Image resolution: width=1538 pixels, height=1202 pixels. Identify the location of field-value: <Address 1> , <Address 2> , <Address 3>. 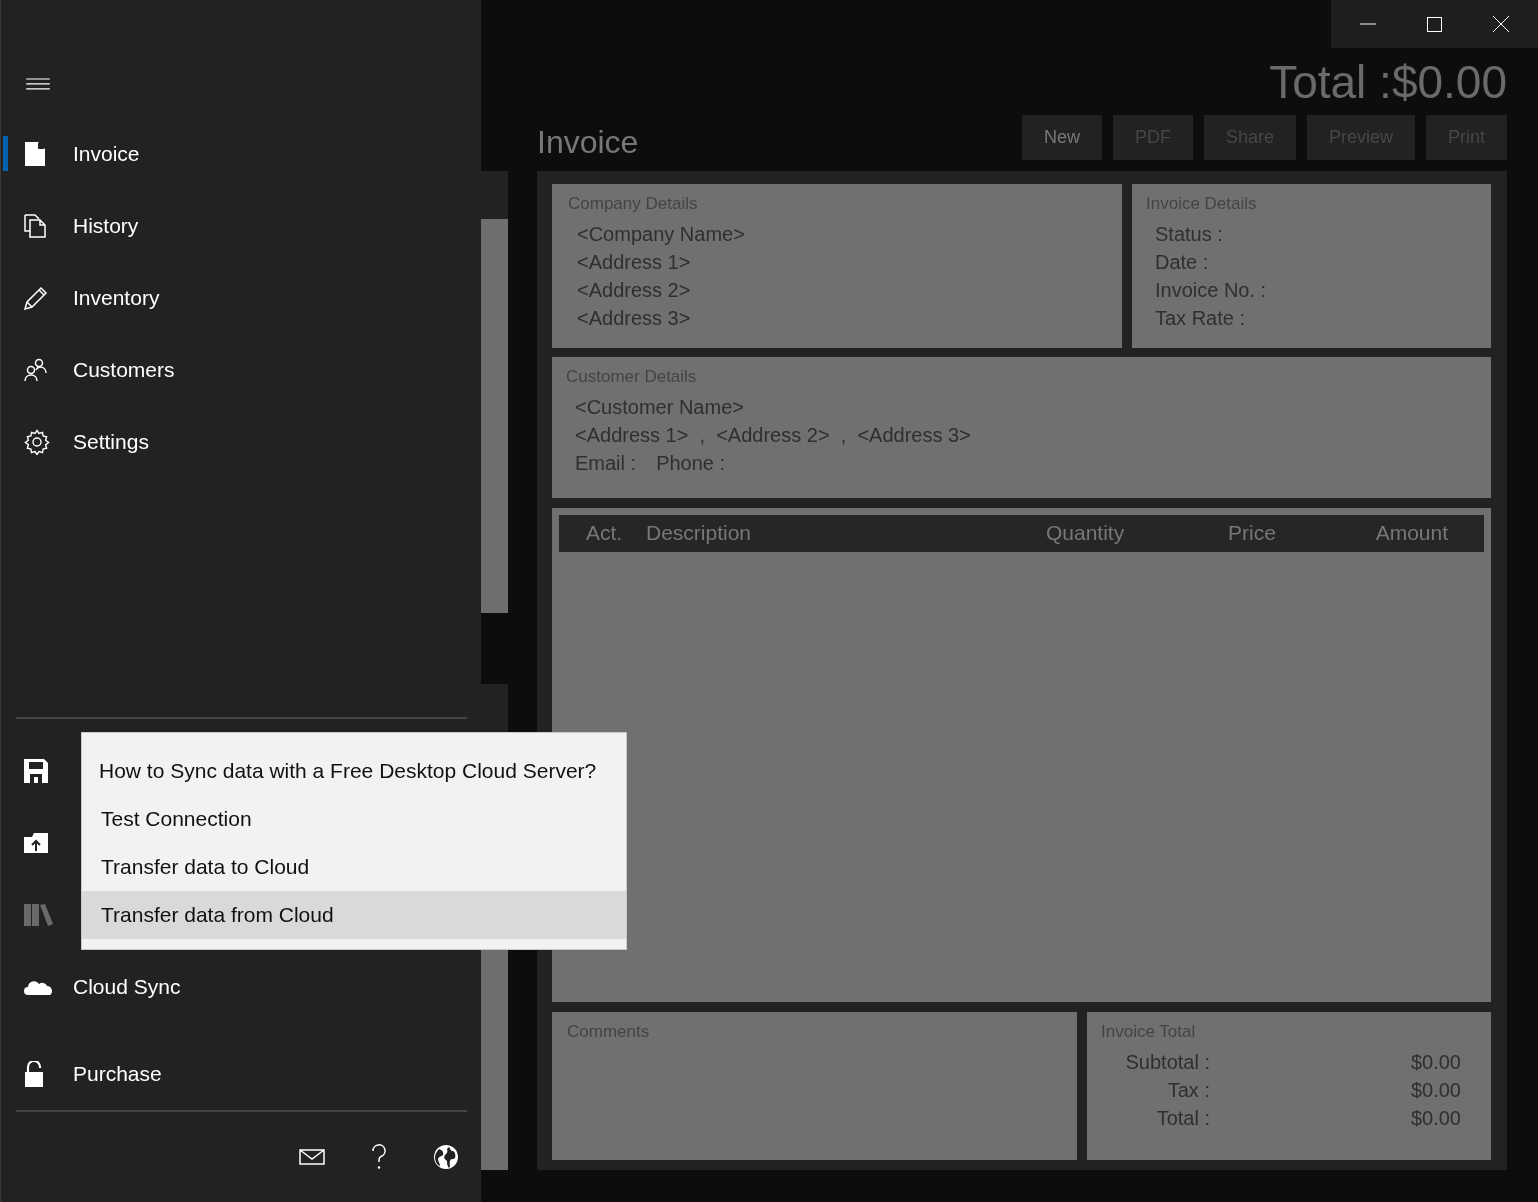
(773, 435).